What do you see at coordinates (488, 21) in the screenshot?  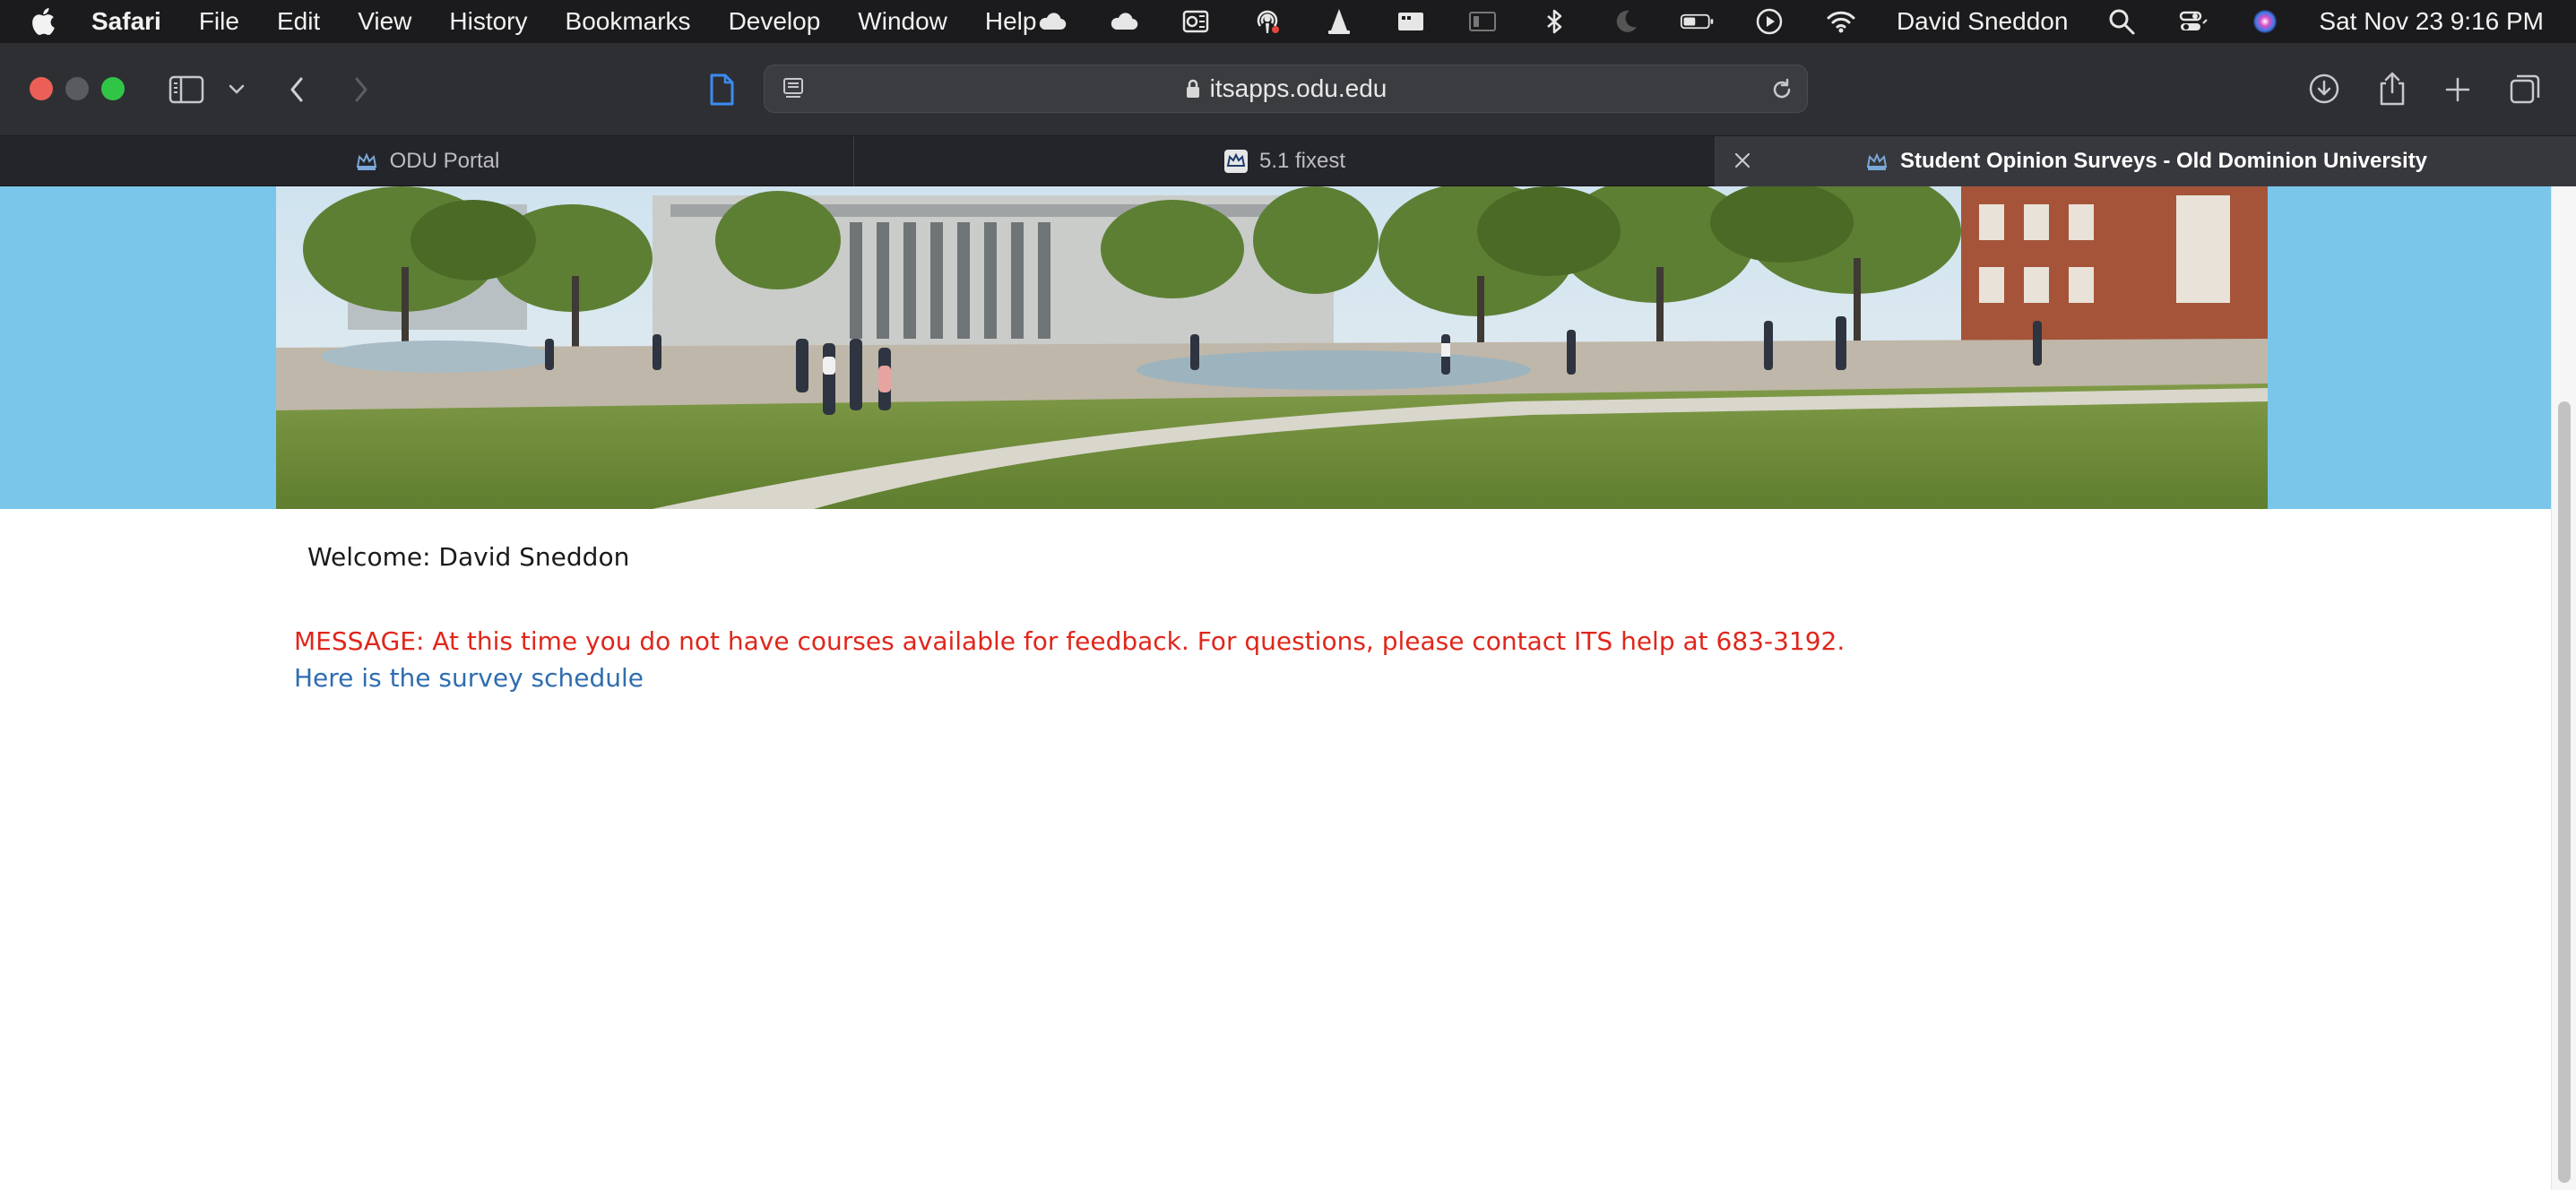 I see `menu-history: History` at bounding box center [488, 21].